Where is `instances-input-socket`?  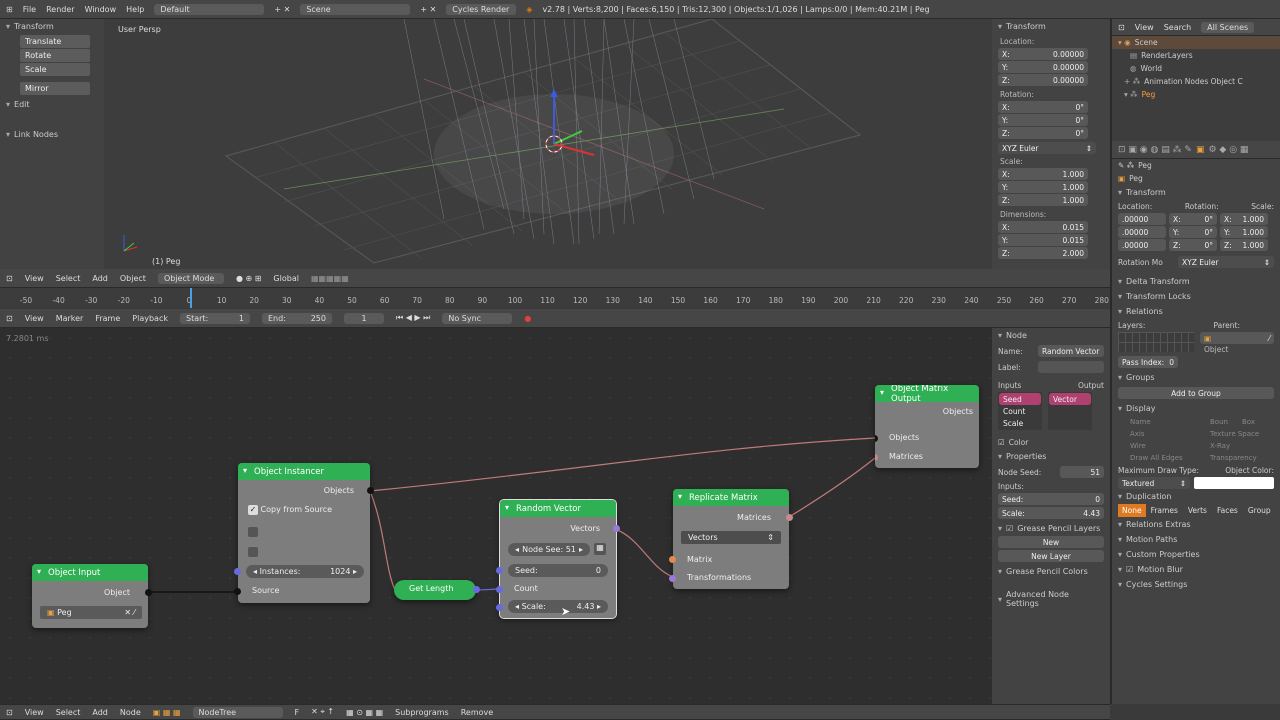 instances-input-socket is located at coordinates (237, 571).